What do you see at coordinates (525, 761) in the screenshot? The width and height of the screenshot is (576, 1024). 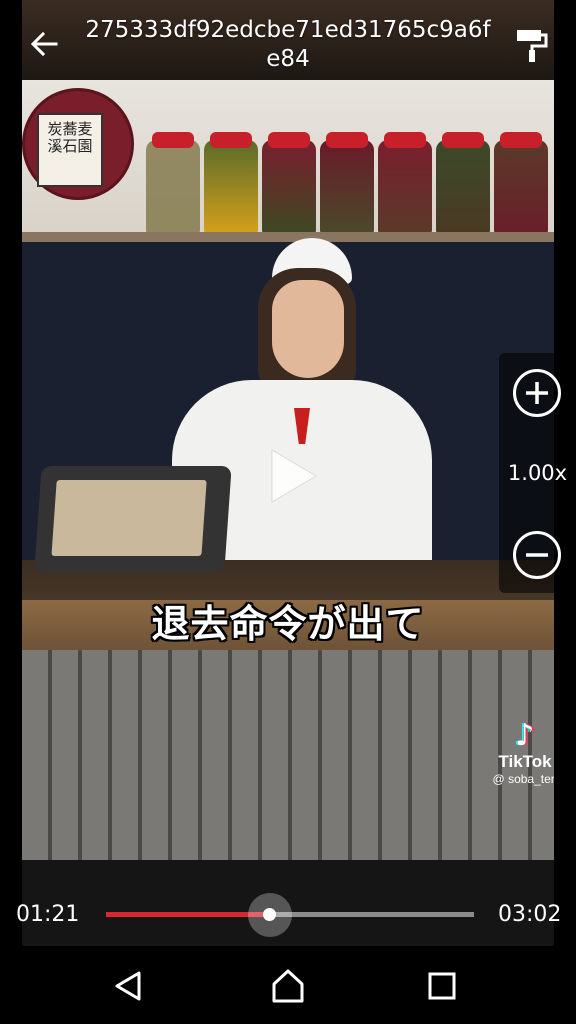 I see `tiktok-brand: TikTok` at bounding box center [525, 761].